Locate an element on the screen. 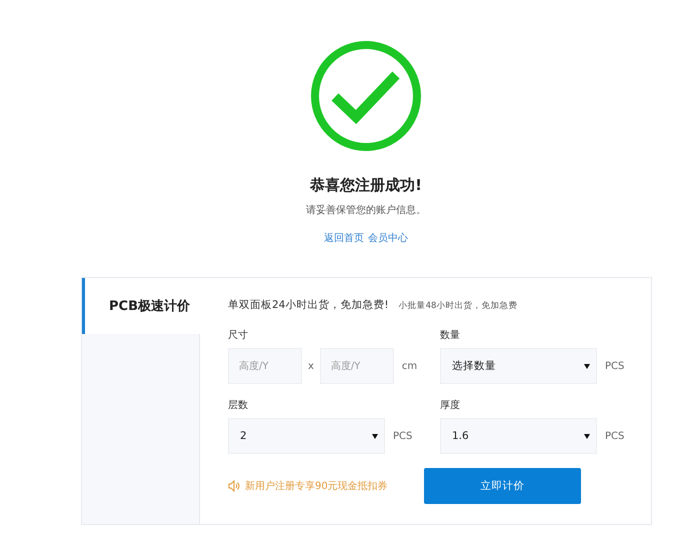  dropdown: 1.6 is located at coordinates (518, 436).